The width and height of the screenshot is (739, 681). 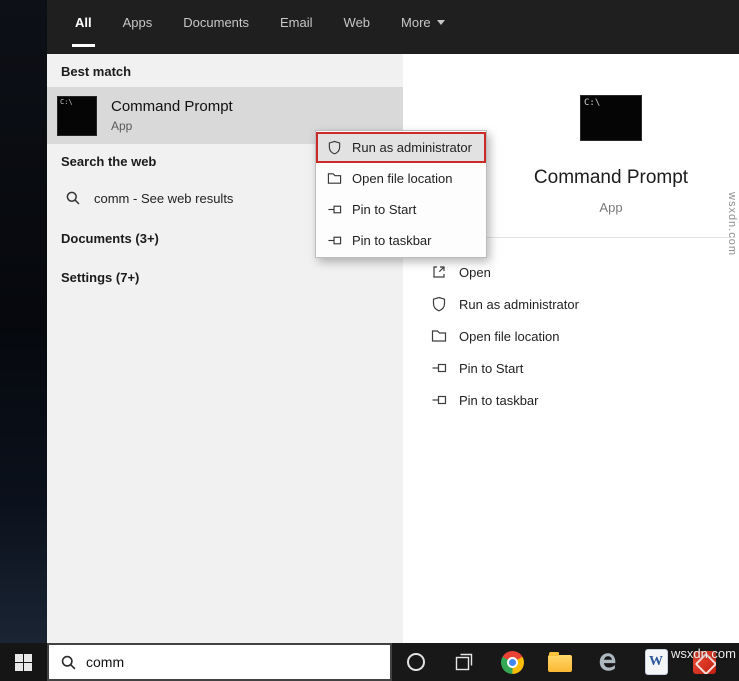 I want to click on edge-button, so click(x=608, y=662).